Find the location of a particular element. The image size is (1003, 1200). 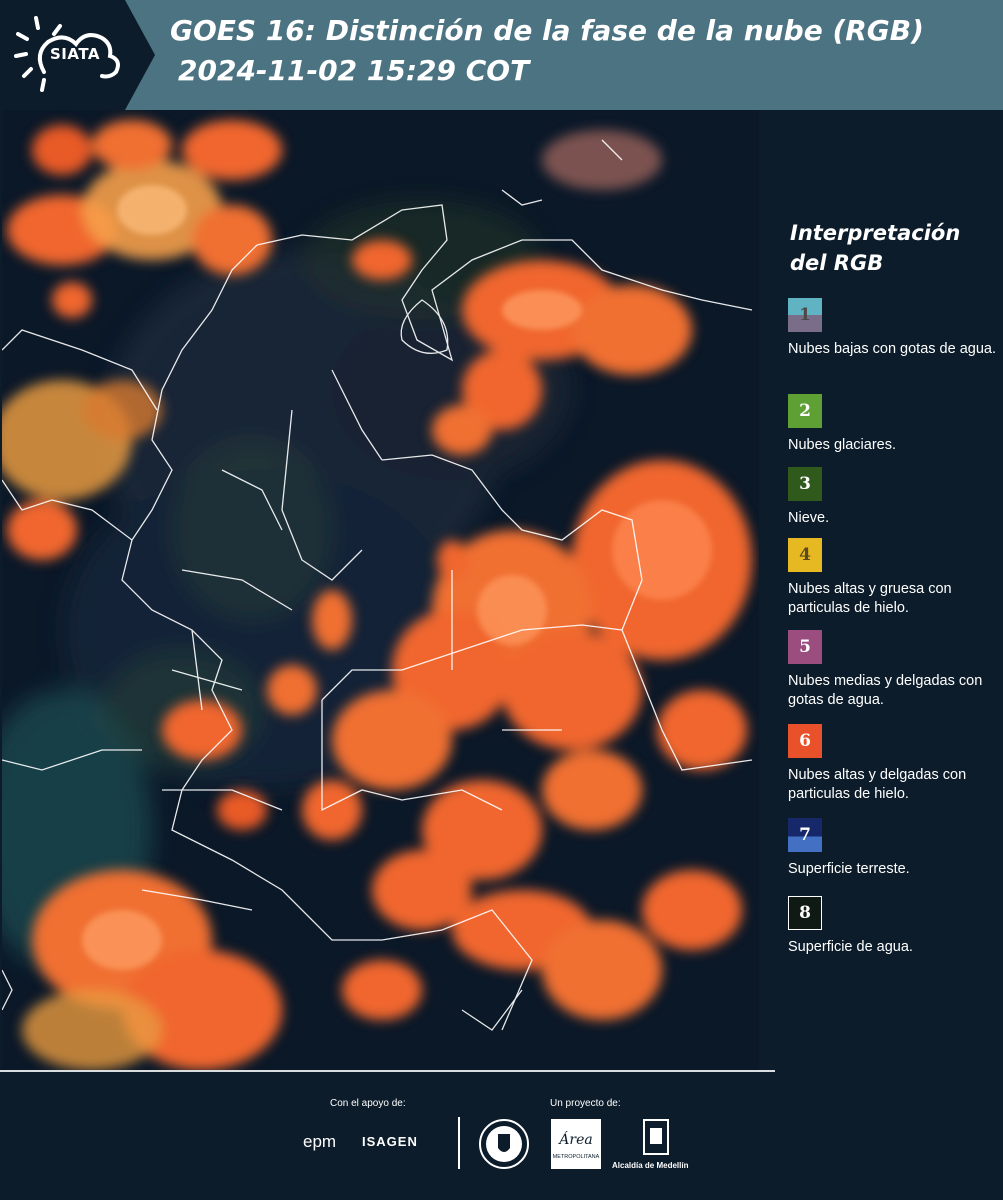

alcaldia-shield-icon is located at coordinates (656, 1137).